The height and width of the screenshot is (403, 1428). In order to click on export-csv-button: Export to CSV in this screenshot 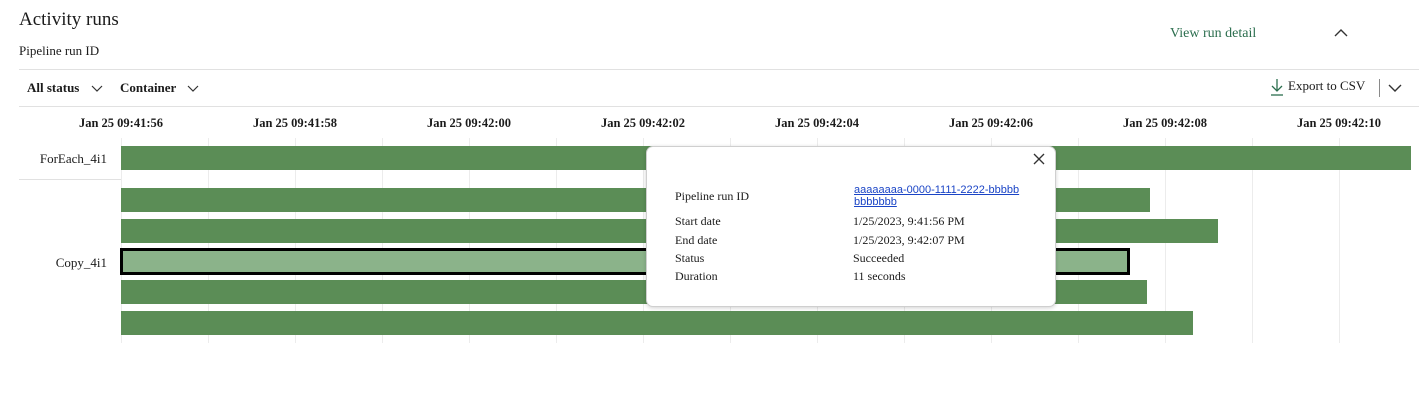, I will do `click(1317, 87)`.